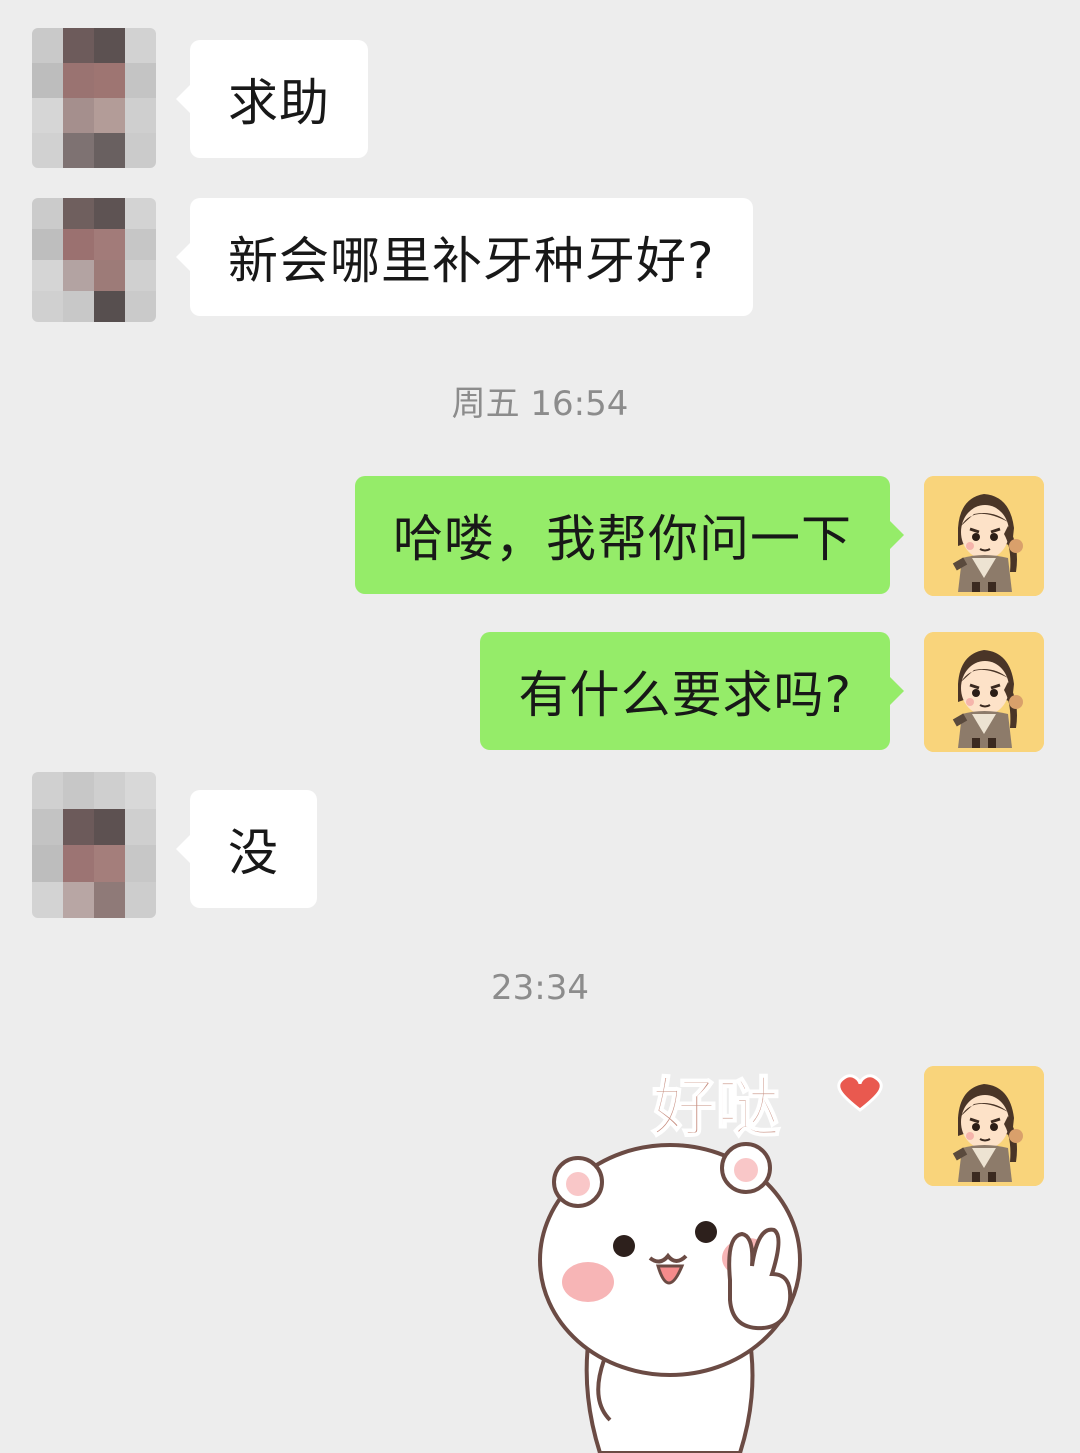 Image resolution: width=1080 pixels, height=1453 pixels. I want to click on sticker-message: 好哒, so click(710, 1256).